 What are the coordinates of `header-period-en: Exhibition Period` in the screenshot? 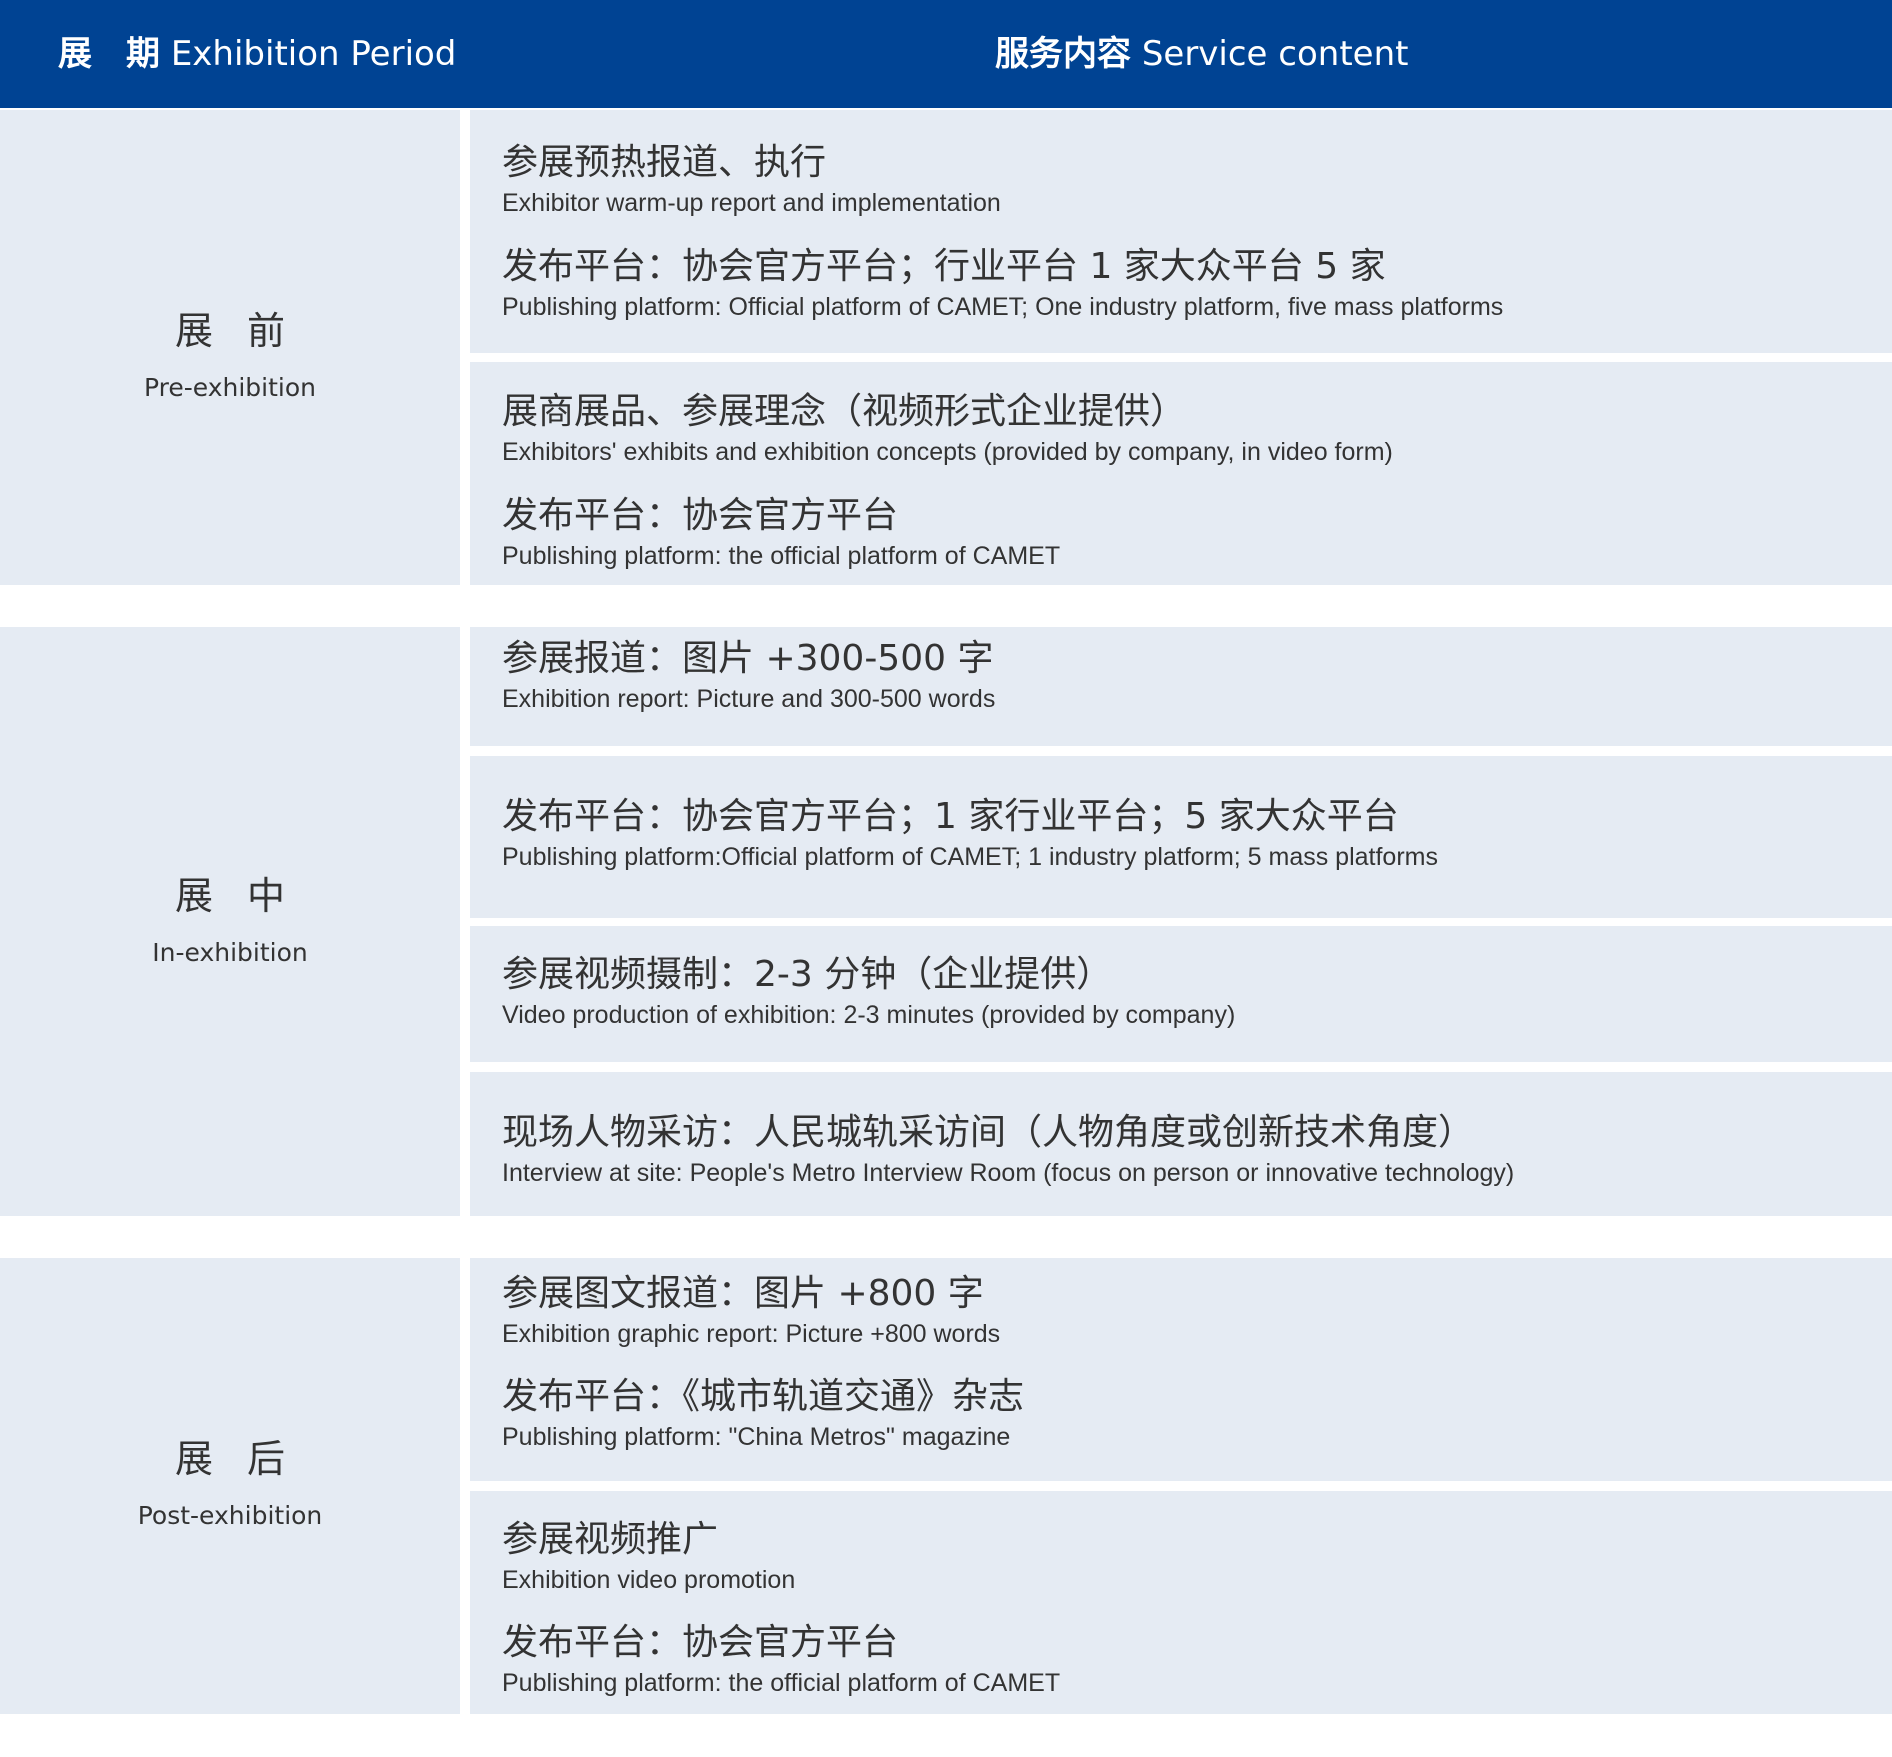 It's located at (313, 54).